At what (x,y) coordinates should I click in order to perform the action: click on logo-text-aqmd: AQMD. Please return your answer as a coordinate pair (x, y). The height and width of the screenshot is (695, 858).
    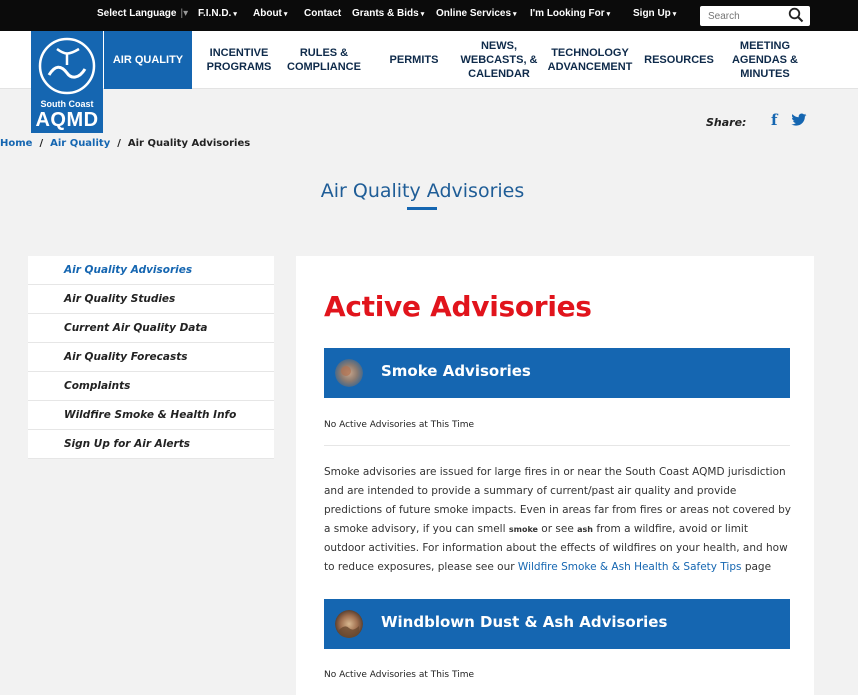
    Looking at the image, I should click on (67, 120).